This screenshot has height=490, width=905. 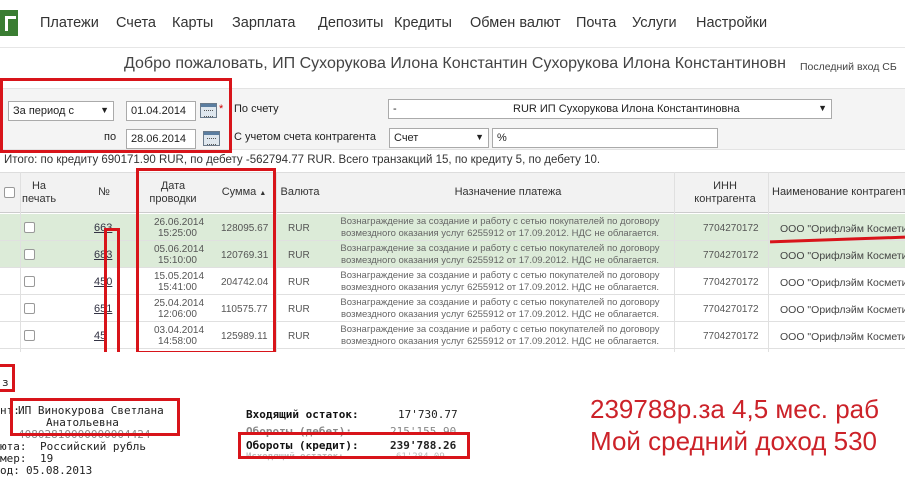 What do you see at coordinates (439, 138) in the screenshot?
I see `counterparty-select: Счет ▼` at bounding box center [439, 138].